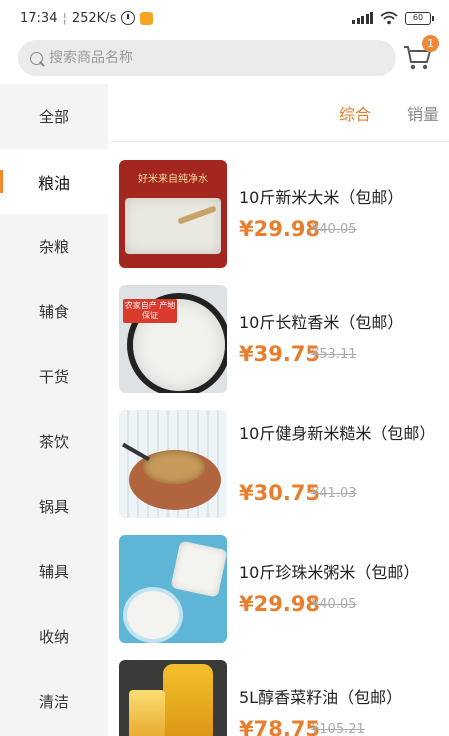 This screenshot has height=736, width=449. I want to click on signal-icon, so click(362, 18).